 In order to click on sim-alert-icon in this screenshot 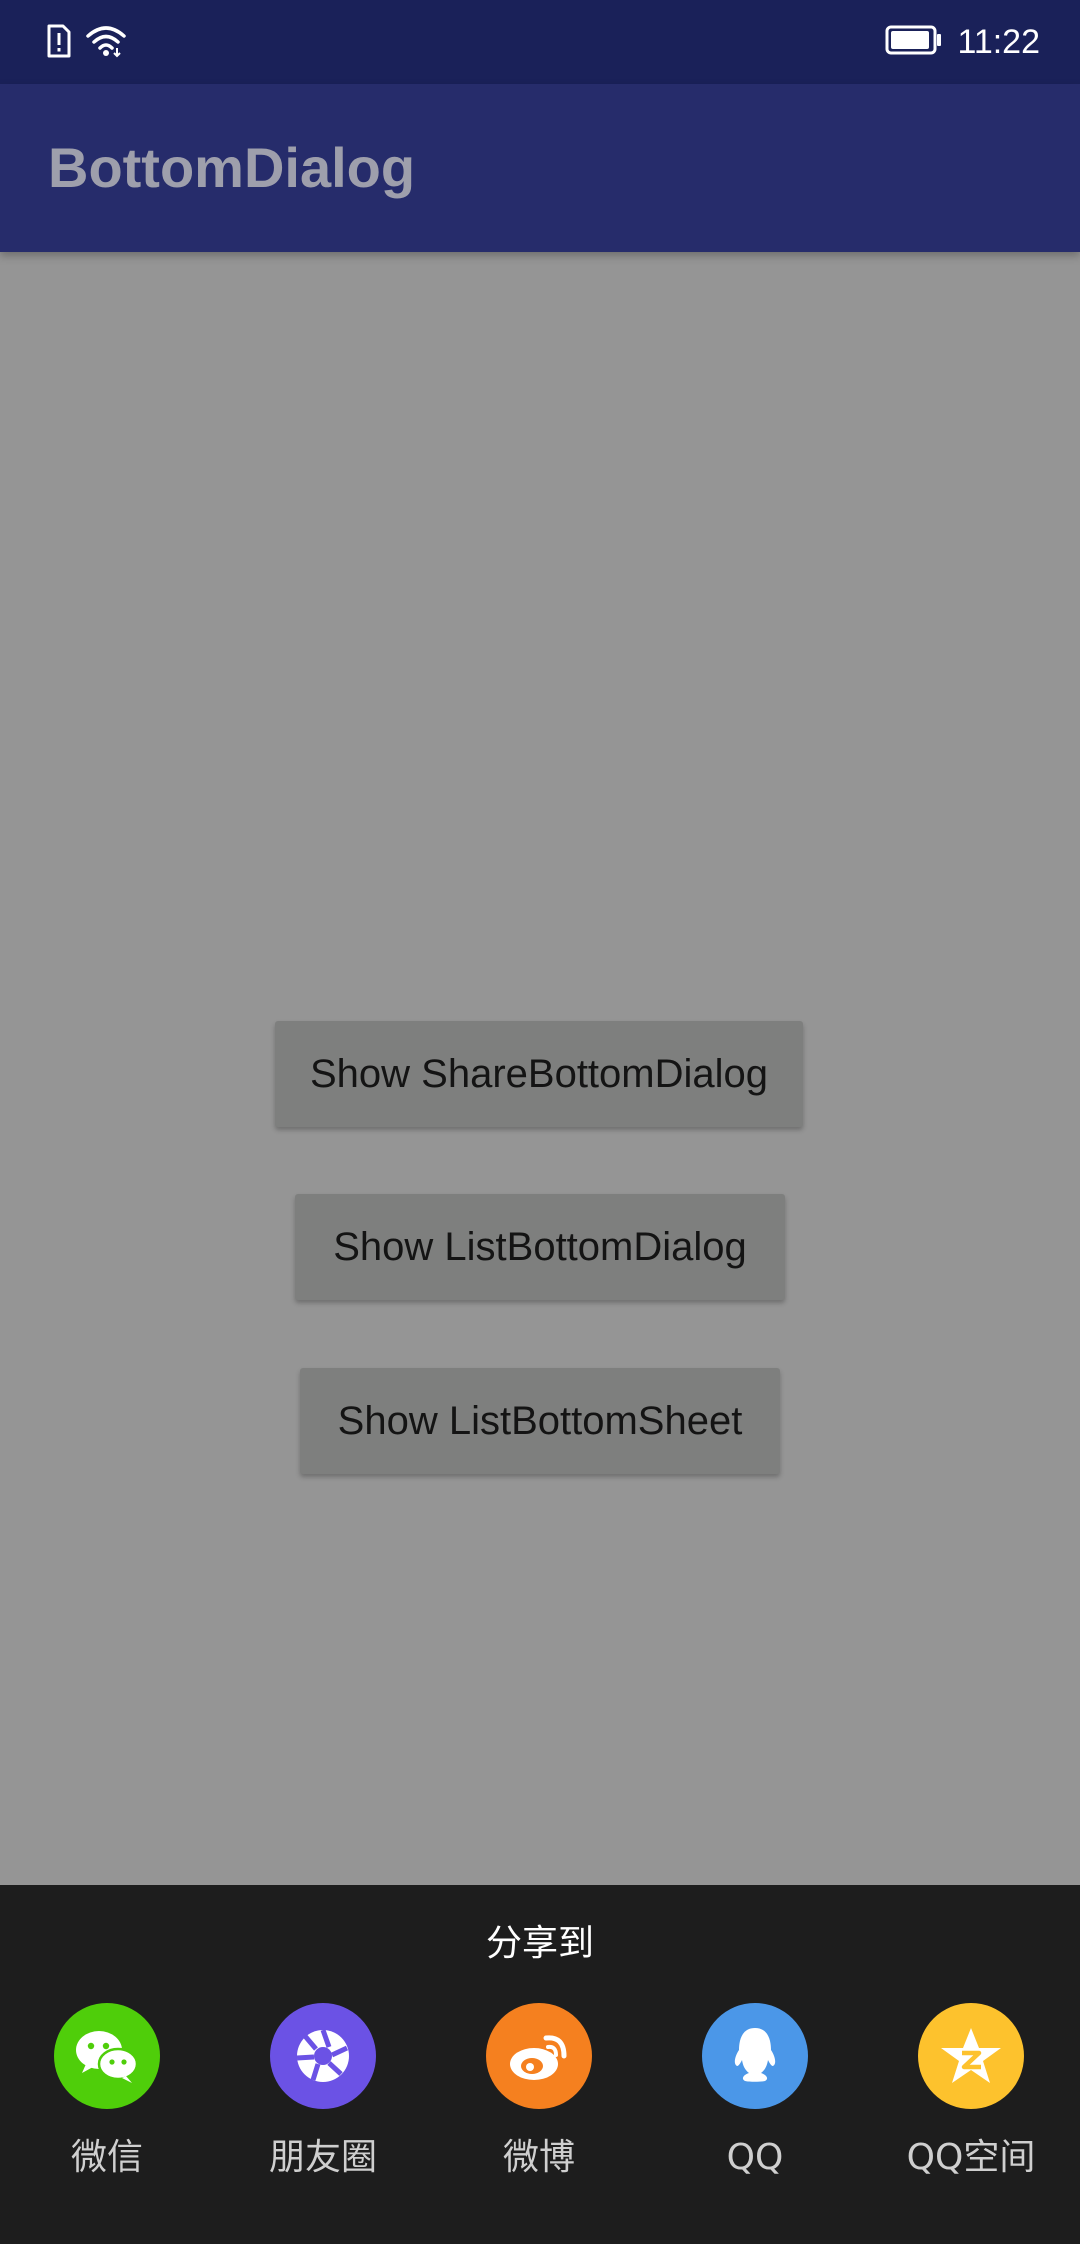, I will do `click(59, 43)`.